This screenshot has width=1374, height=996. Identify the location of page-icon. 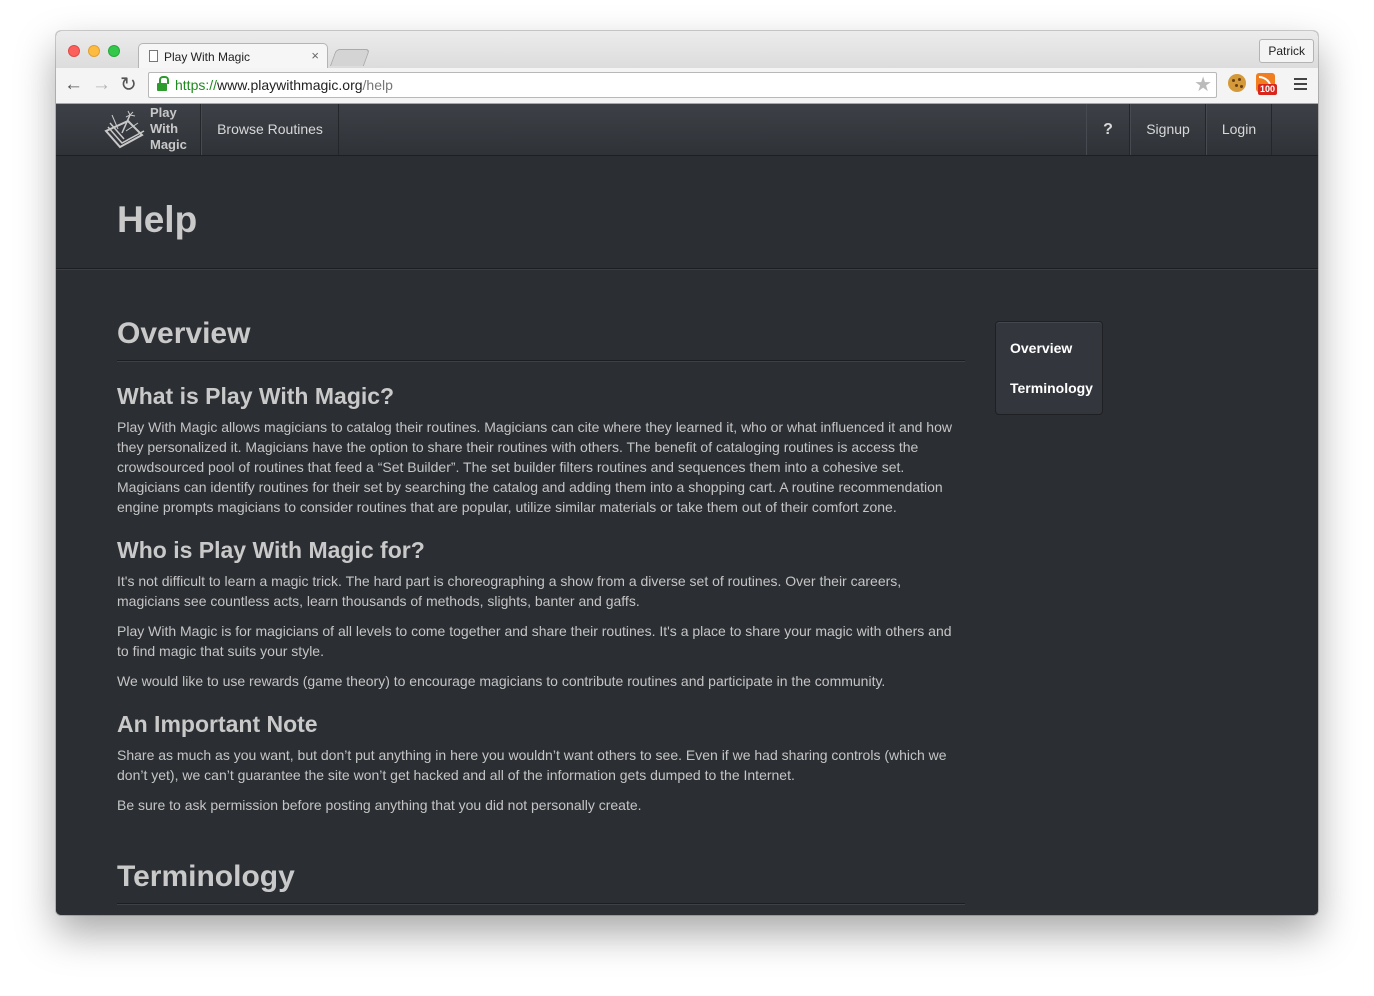
(153, 56).